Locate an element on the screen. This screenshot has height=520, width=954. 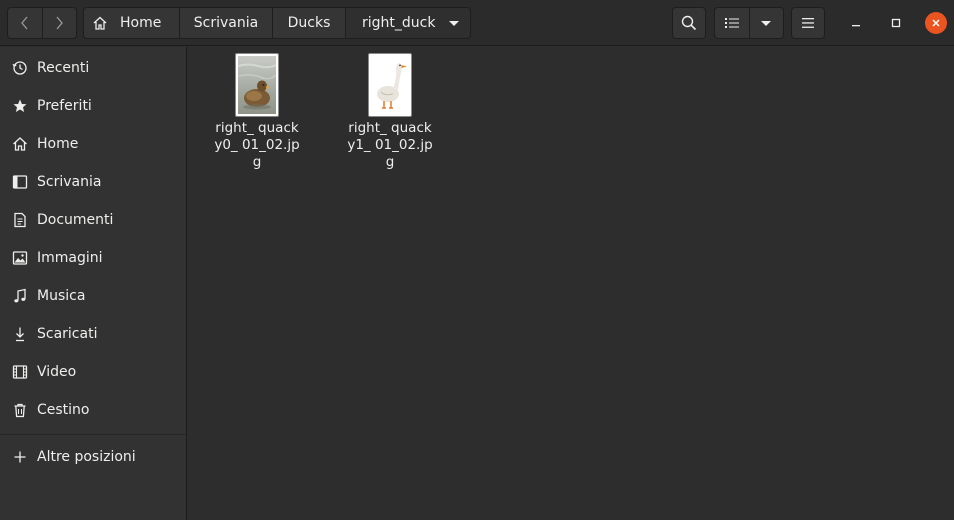
dropdown-arrow-icon is located at coordinates (454, 23).